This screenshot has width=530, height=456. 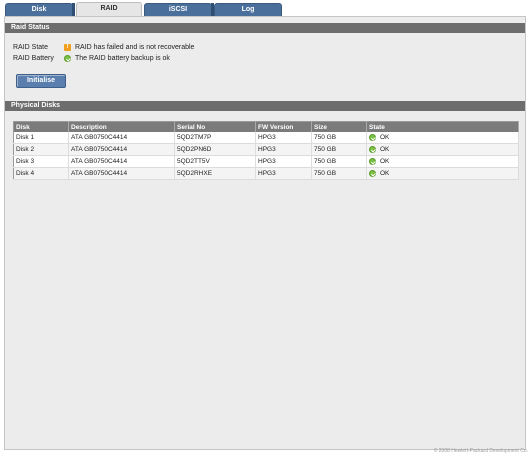 What do you see at coordinates (283, 126) in the screenshot?
I see `column-header-fw-version: FW Version` at bounding box center [283, 126].